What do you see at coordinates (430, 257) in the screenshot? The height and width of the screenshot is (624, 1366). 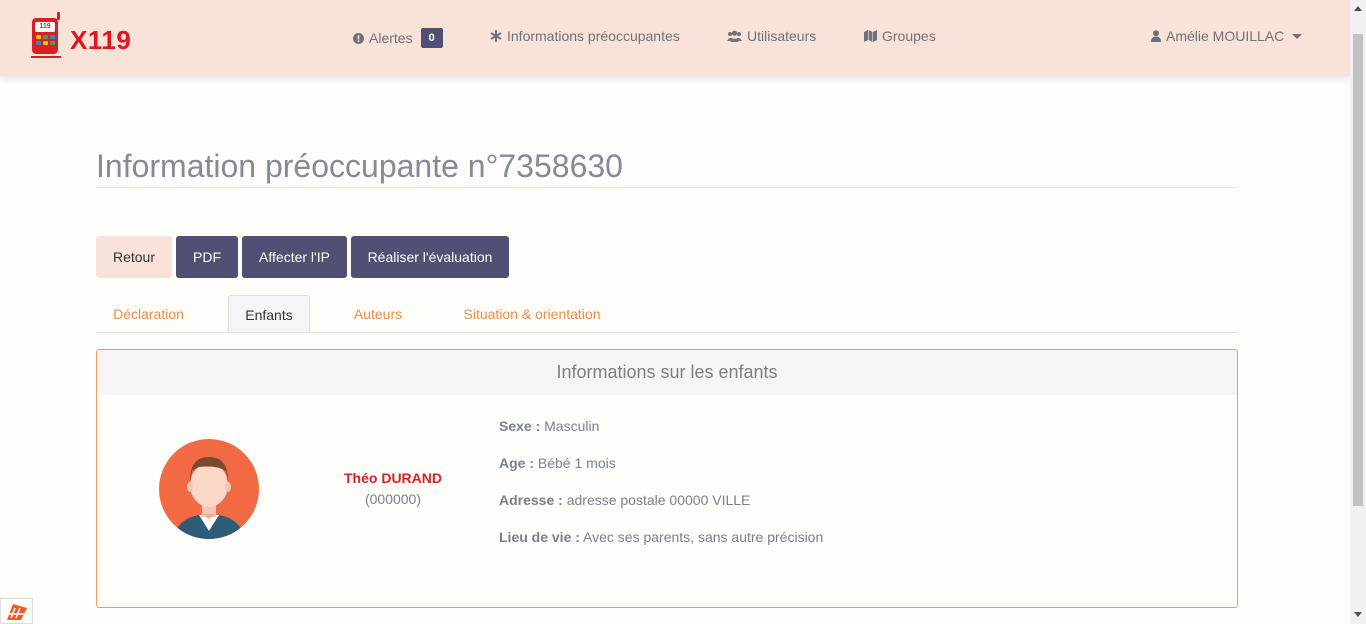 I see `evaluate-button: Réaliser l'évaluation` at bounding box center [430, 257].